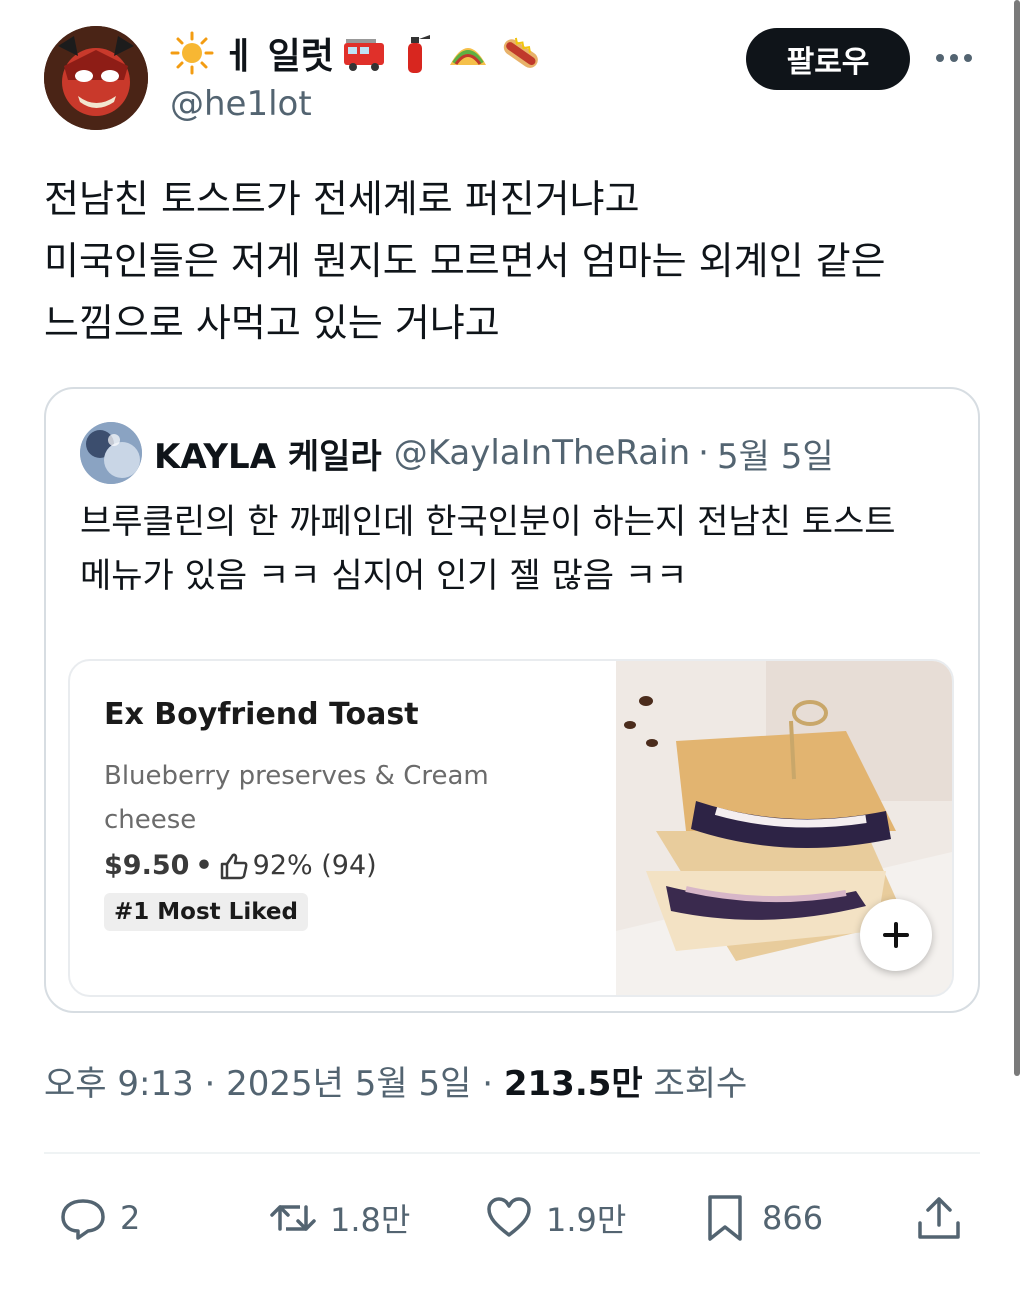 The image size is (1024, 1298). Describe the element at coordinates (192, 53) in the screenshot. I see `sun-icon` at that location.